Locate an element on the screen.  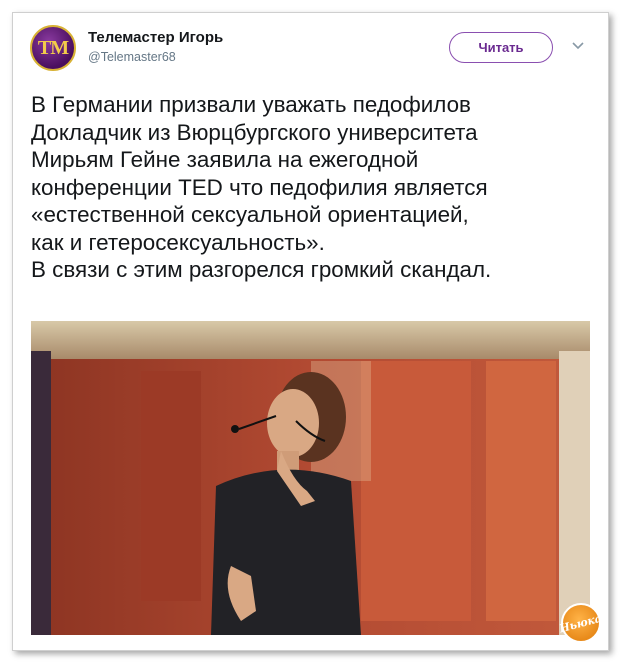
logo-text: Ньюка is located at coordinates (581, 623).